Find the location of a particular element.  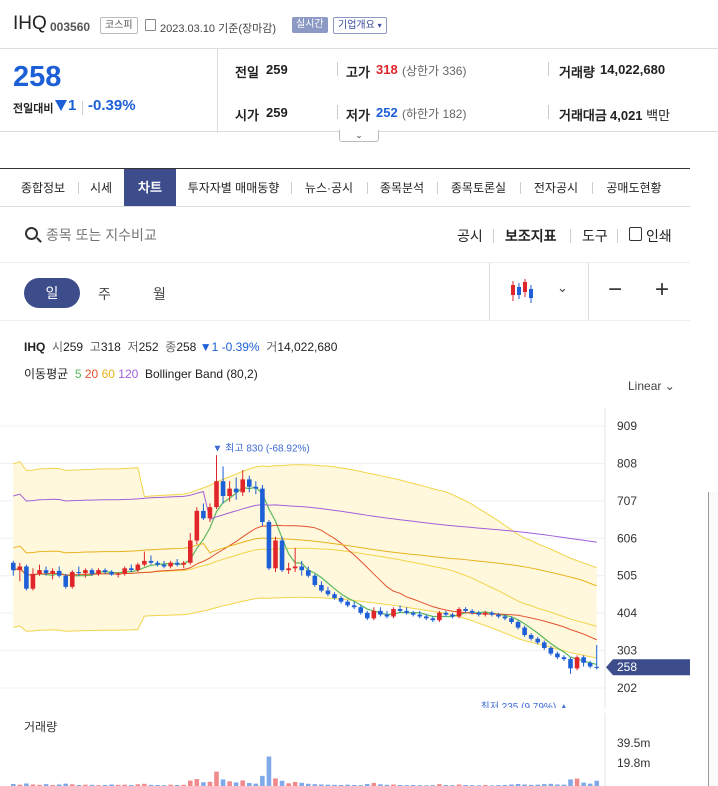

prev-close-label: 전일 is located at coordinates (247, 72).